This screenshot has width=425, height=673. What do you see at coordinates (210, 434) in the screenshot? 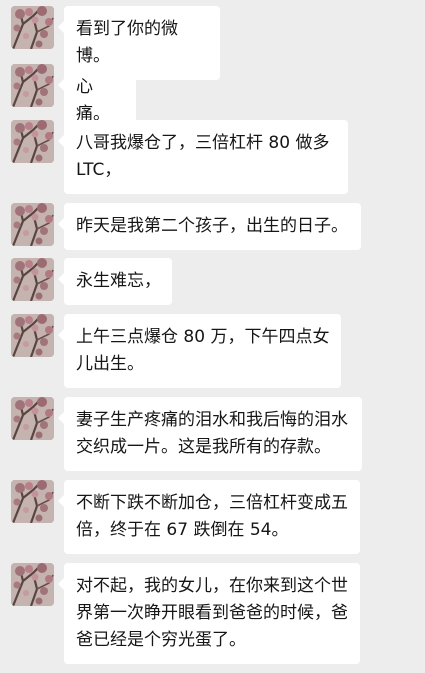
I see `message-bubble: 妻子生产疼痛的泪水和我后悔的泪水交织成一片。这是我所有的存款。` at bounding box center [210, 434].